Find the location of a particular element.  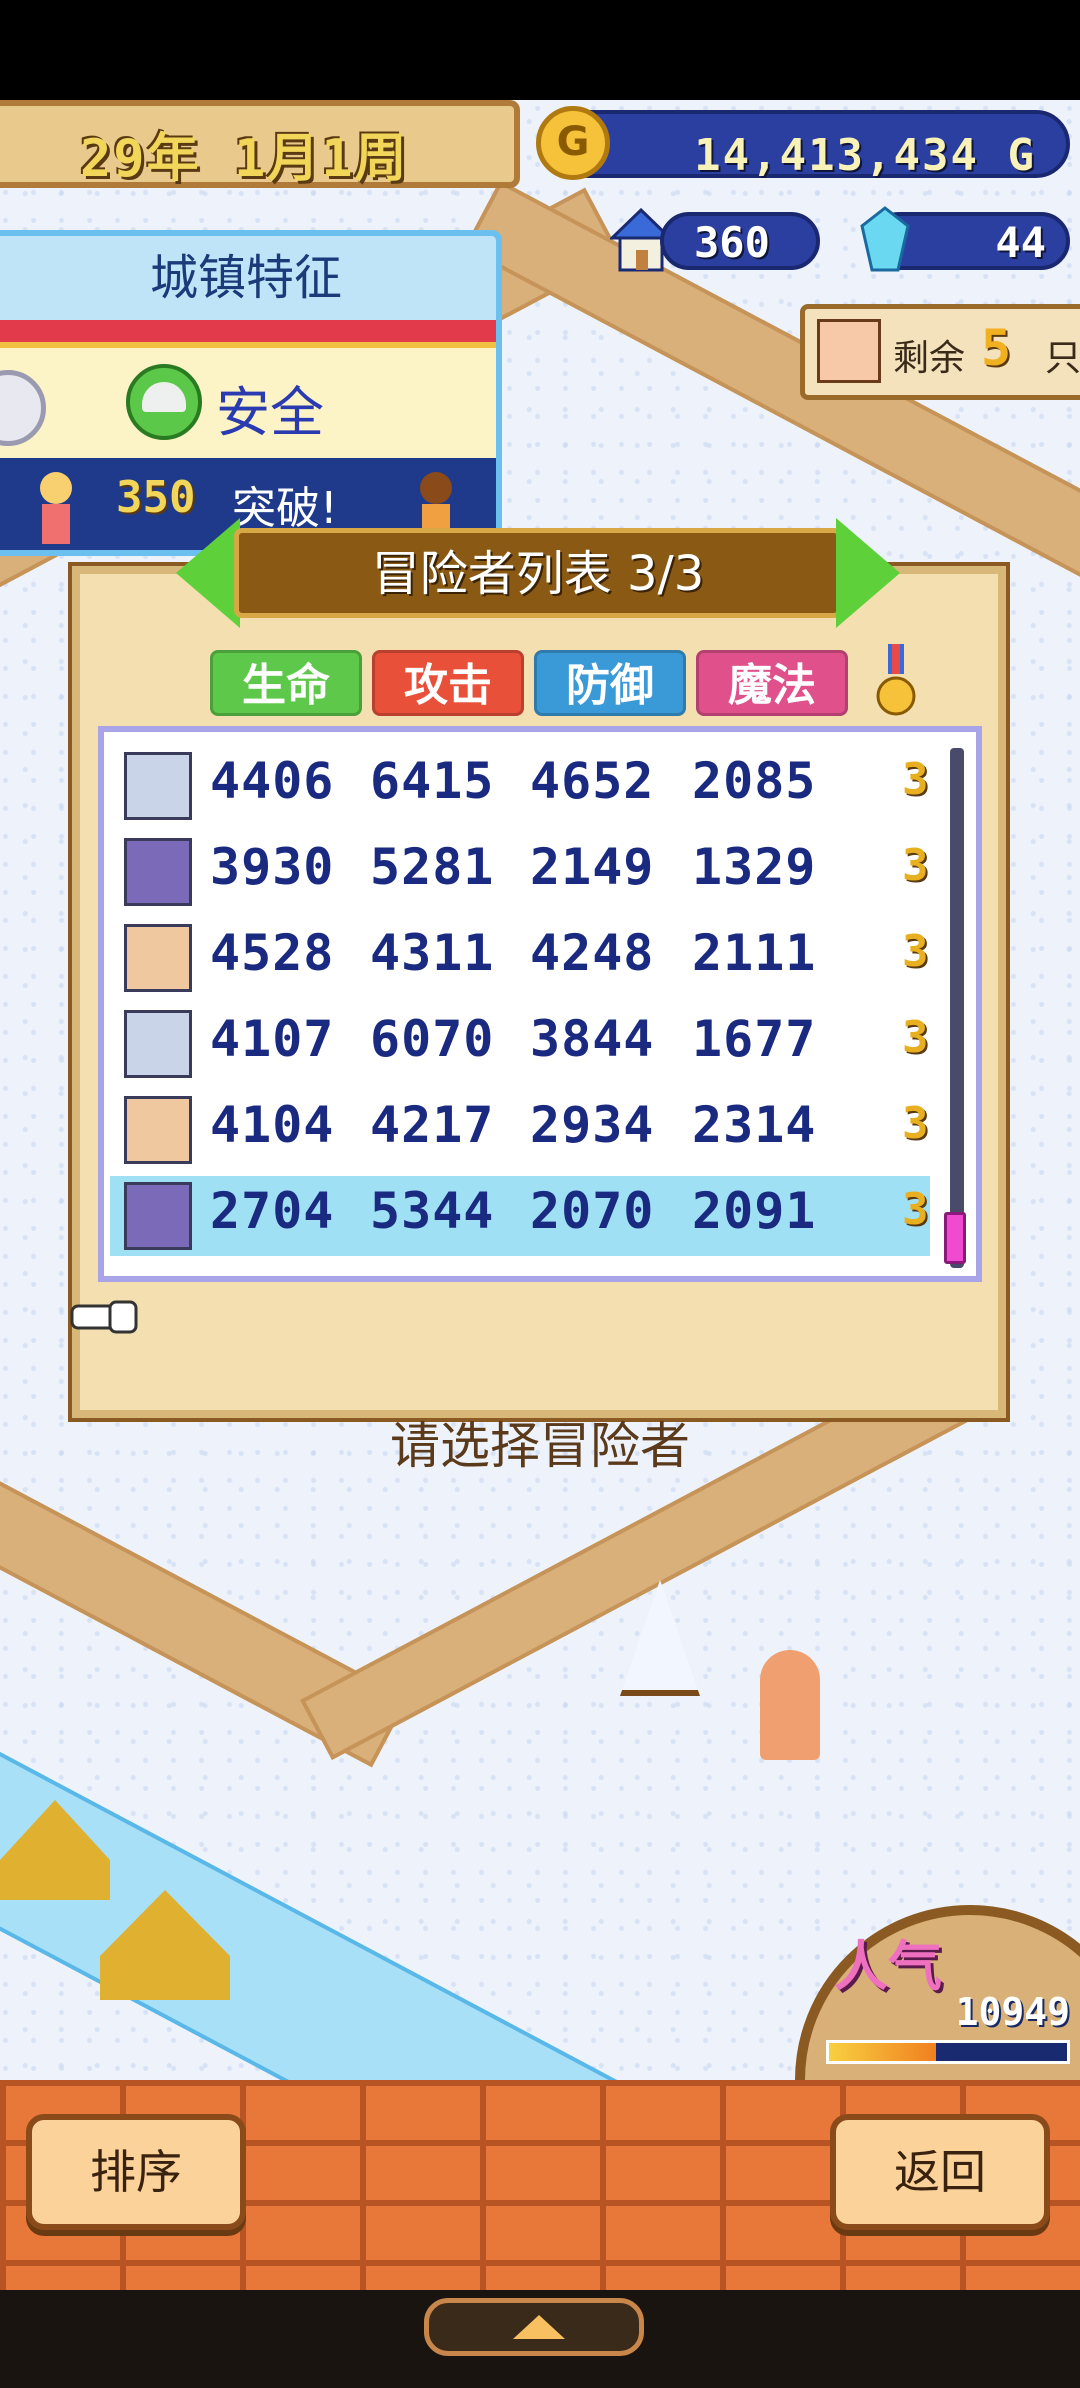

hp-value: 4107 is located at coordinates (272, 1039).